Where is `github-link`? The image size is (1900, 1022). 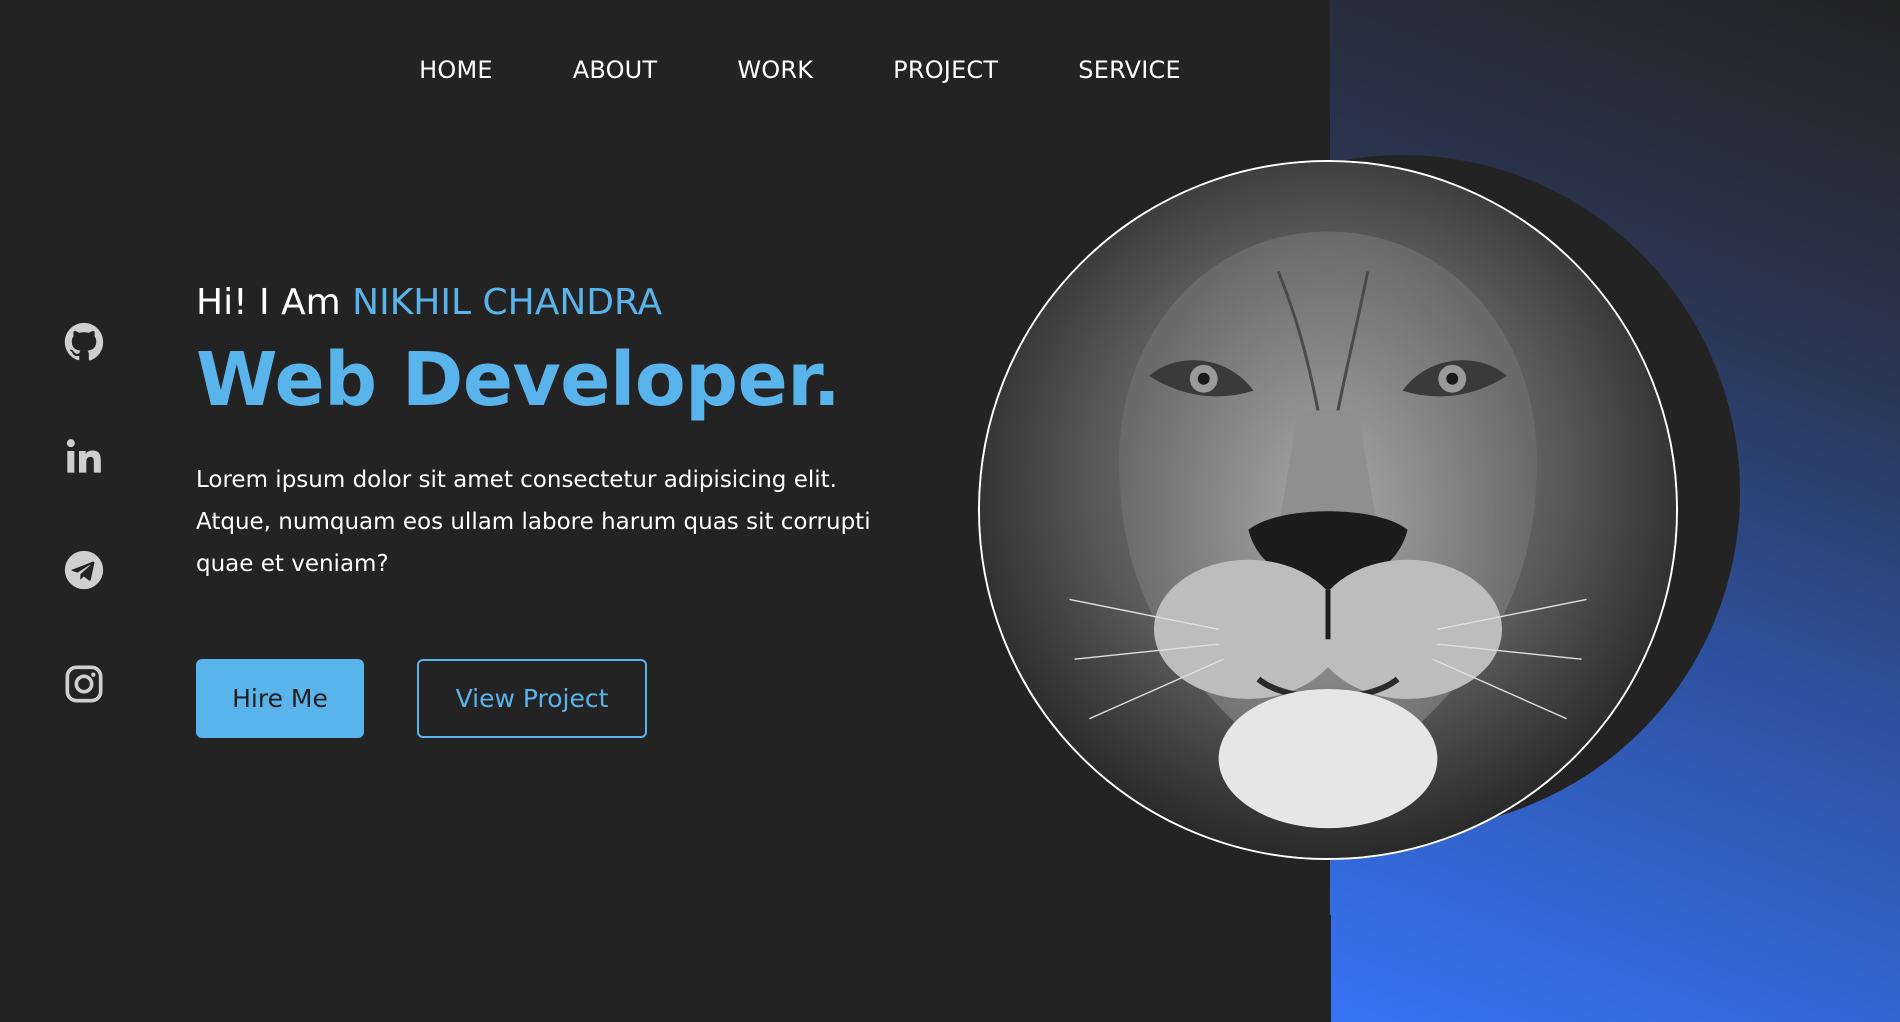 github-link is located at coordinates (84, 342).